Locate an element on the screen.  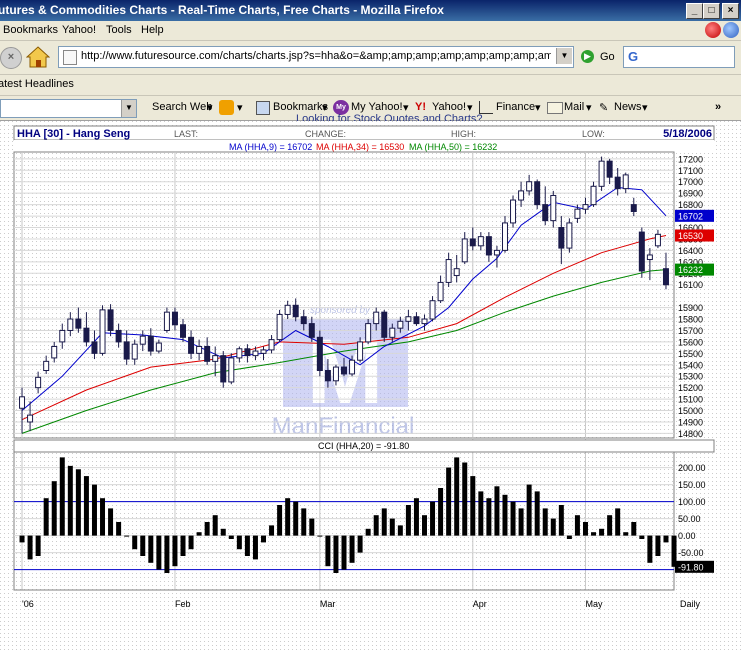
stop-loading-icon is located at coordinates (713, 30).